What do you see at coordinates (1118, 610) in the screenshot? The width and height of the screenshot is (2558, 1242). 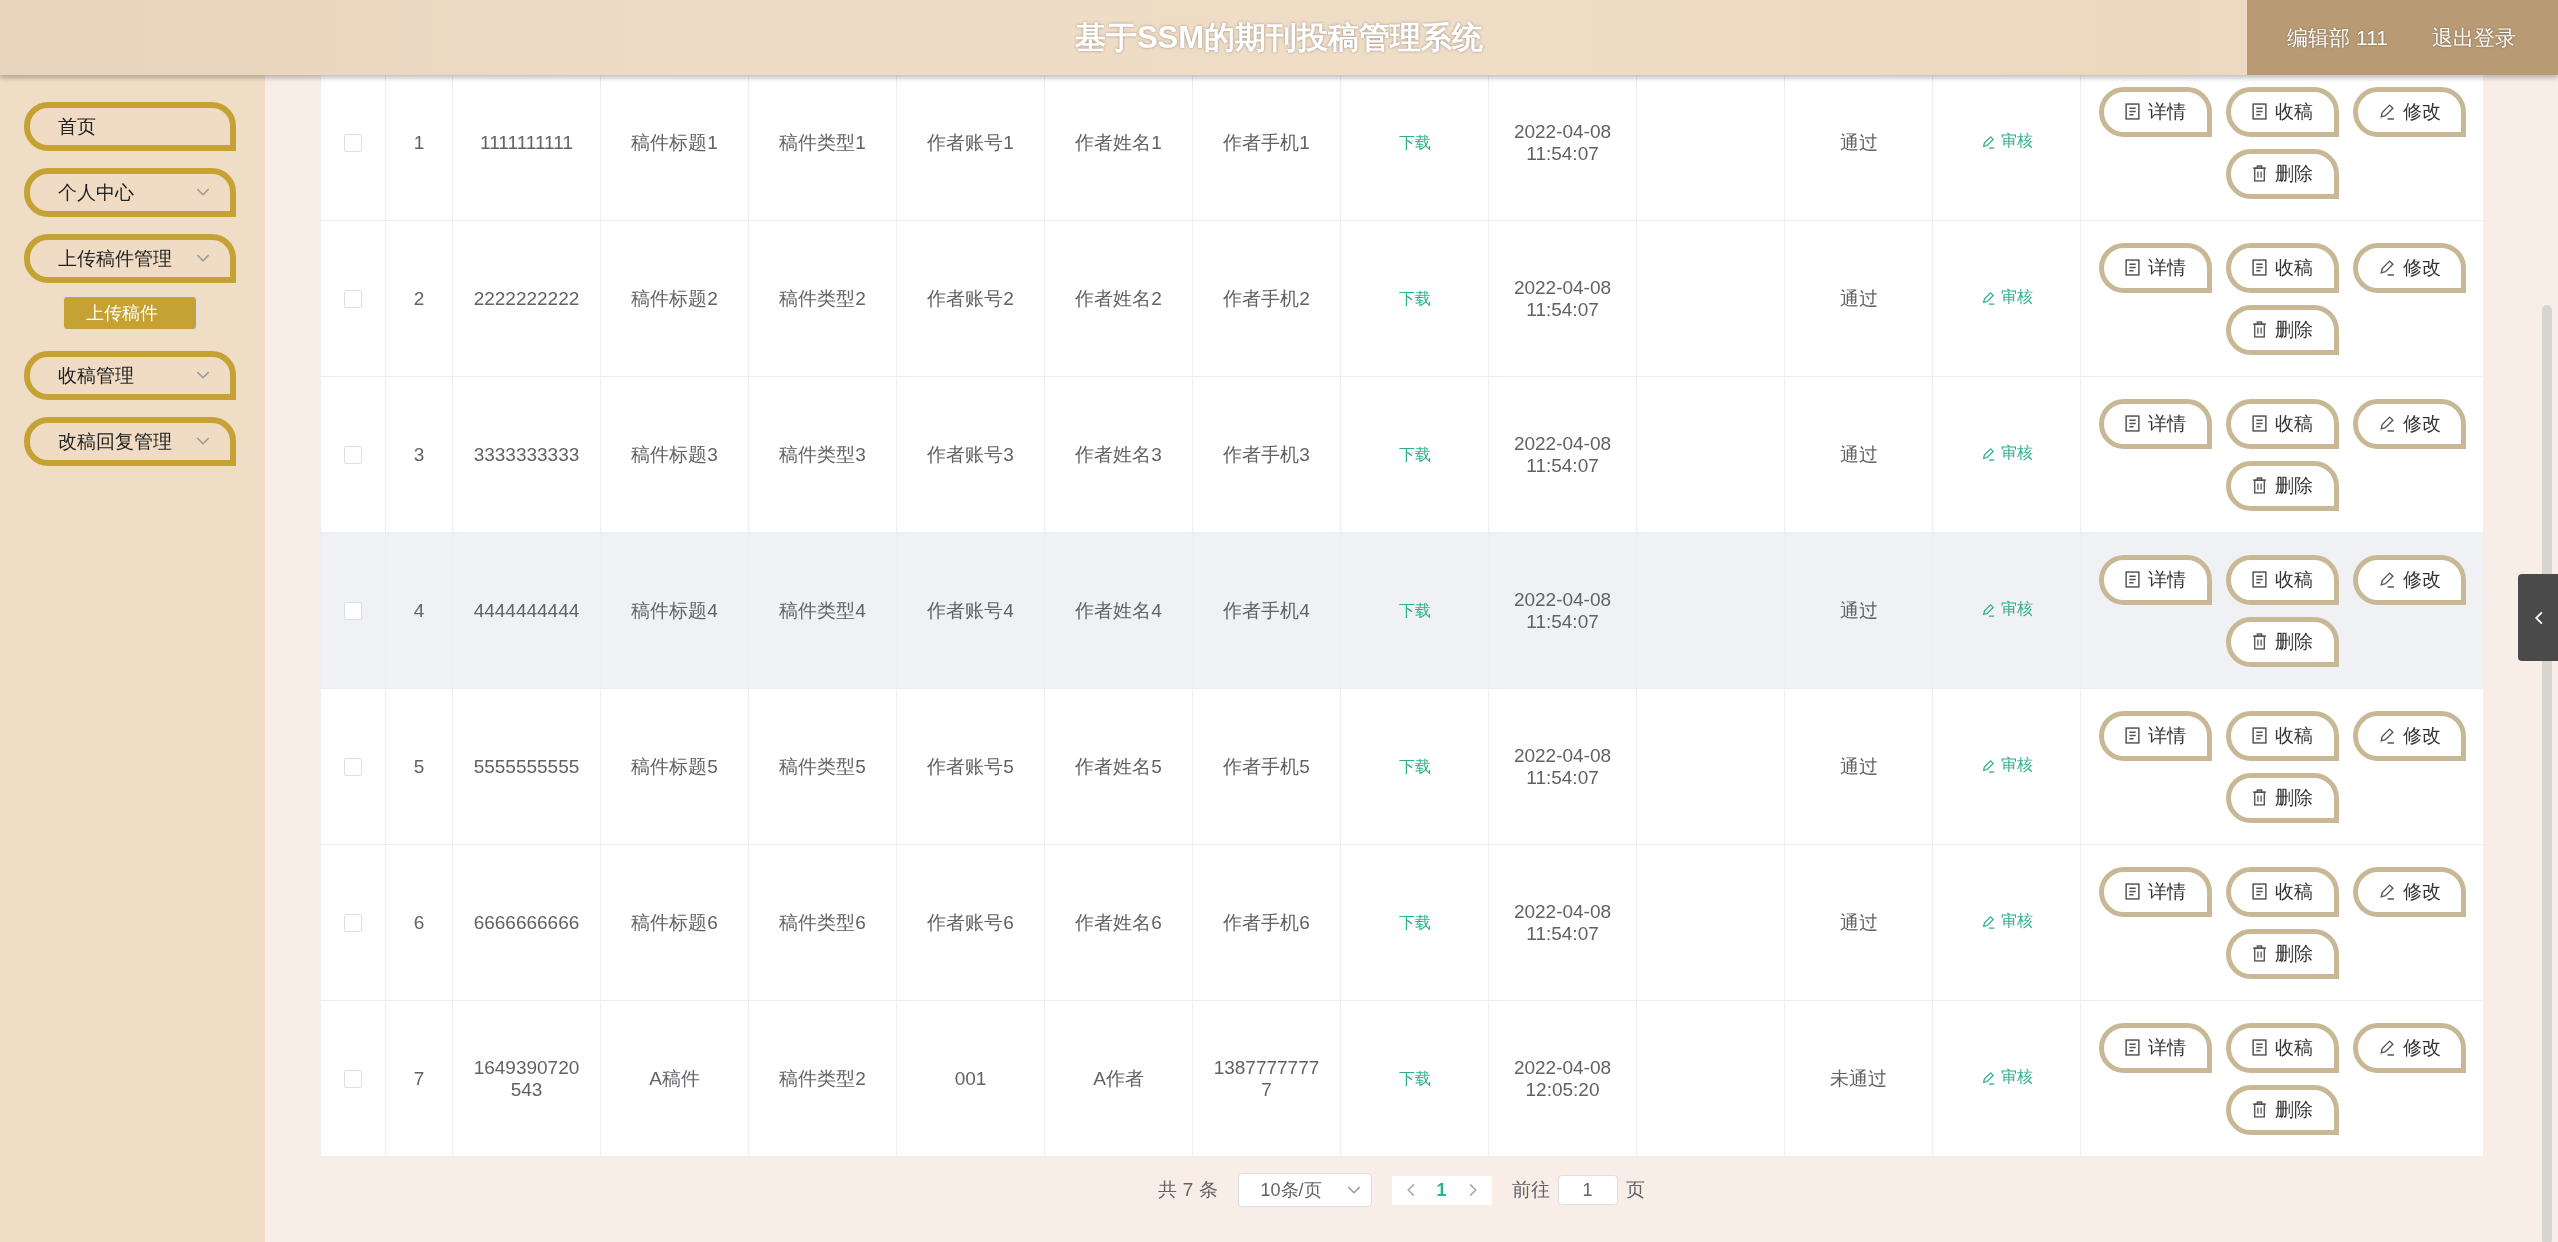 I see `table-cell: 作者姓名4` at bounding box center [1118, 610].